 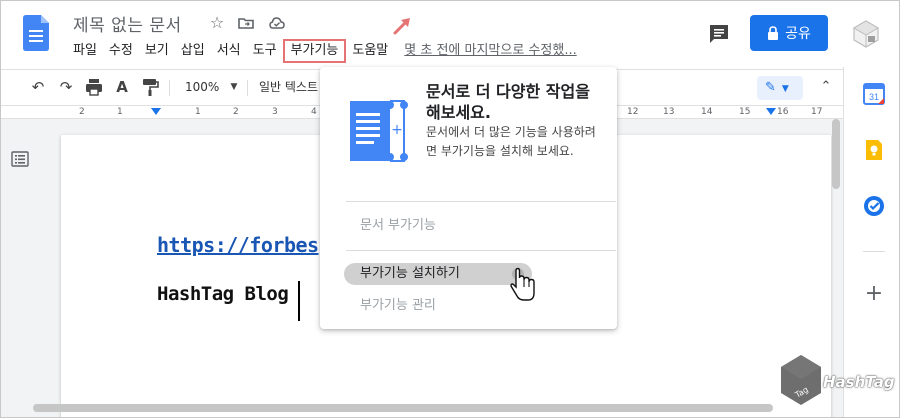 What do you see at coordinates (719, 34) in the screenshot?
I see `comment-history-icon` at bounding box center [719, 34].